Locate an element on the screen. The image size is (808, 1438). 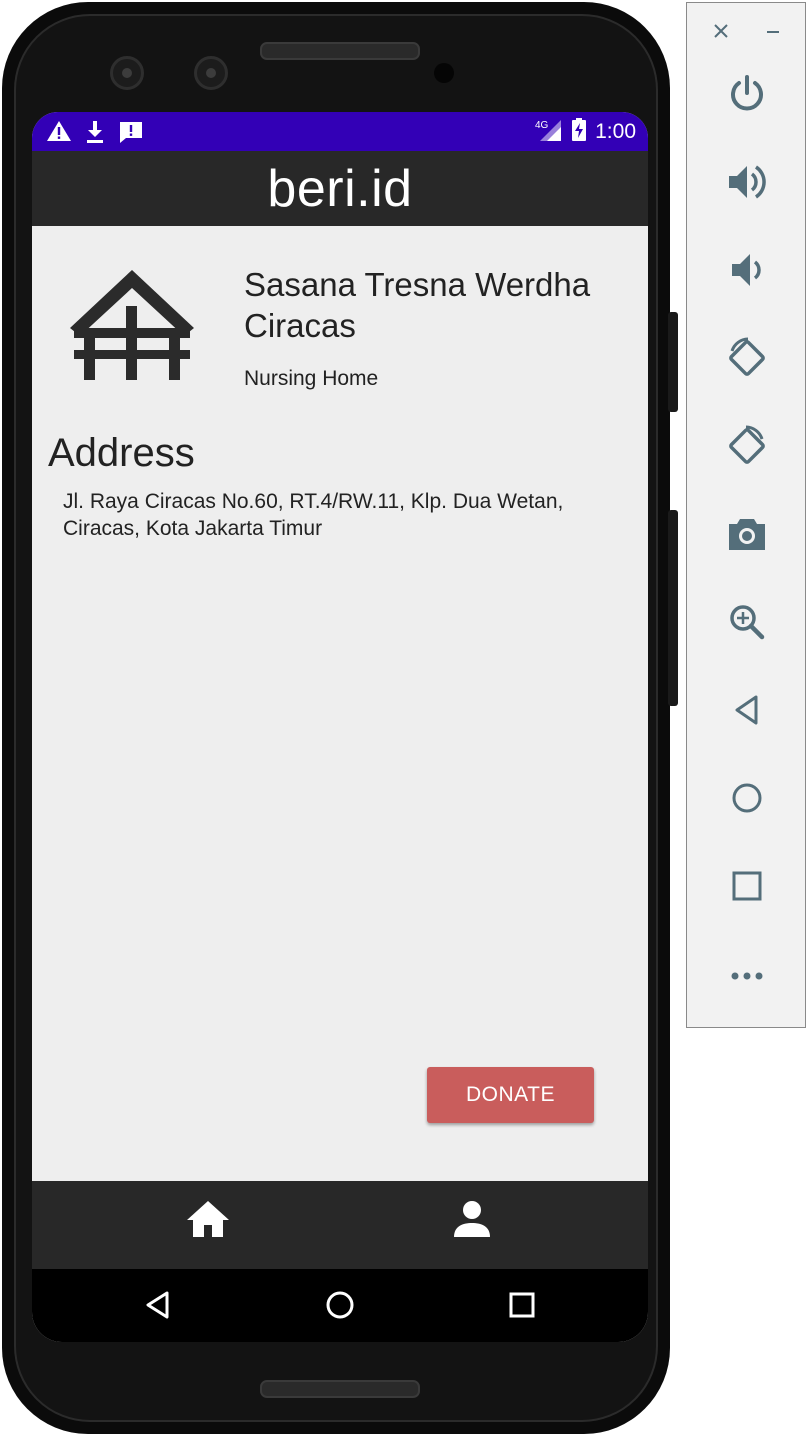
system-navigation-bar is located at coordinates (340, 1305).